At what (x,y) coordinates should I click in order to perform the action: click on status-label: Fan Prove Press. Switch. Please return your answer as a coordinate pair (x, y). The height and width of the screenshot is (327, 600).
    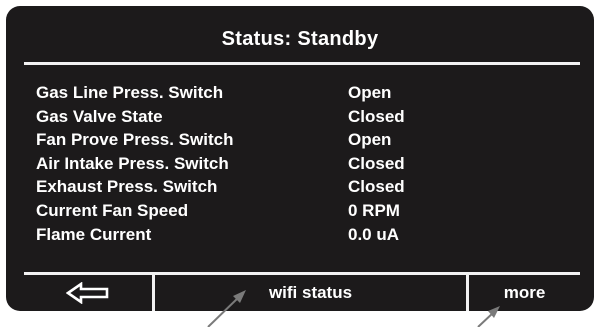
    Looking at the image, I should click on (135, 140).